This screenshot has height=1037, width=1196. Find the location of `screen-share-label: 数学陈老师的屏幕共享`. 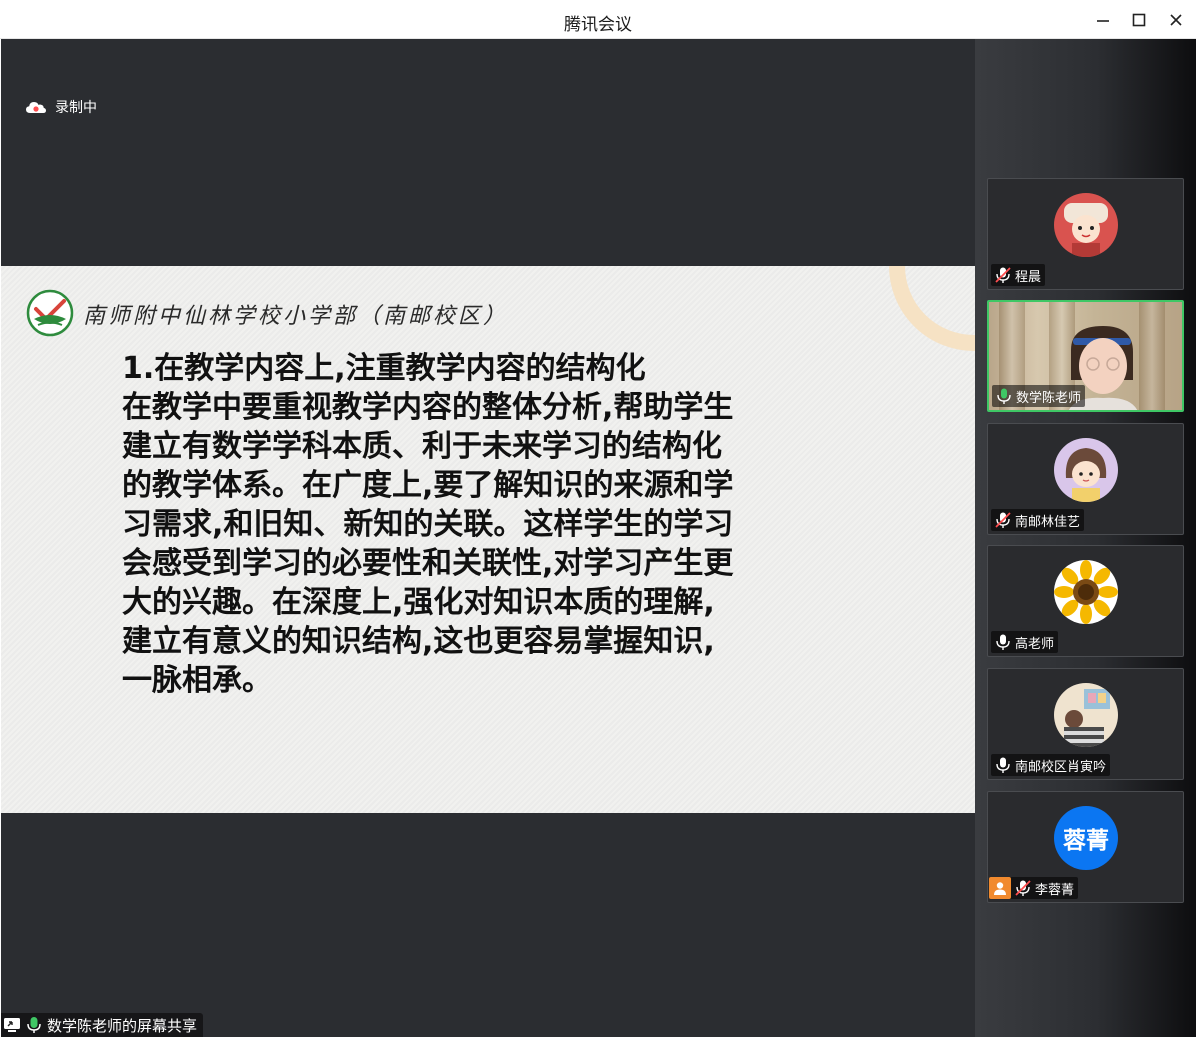

screen-share-label: 数学陈老师的屏幕共享 is located at coordinates (102, 1025).